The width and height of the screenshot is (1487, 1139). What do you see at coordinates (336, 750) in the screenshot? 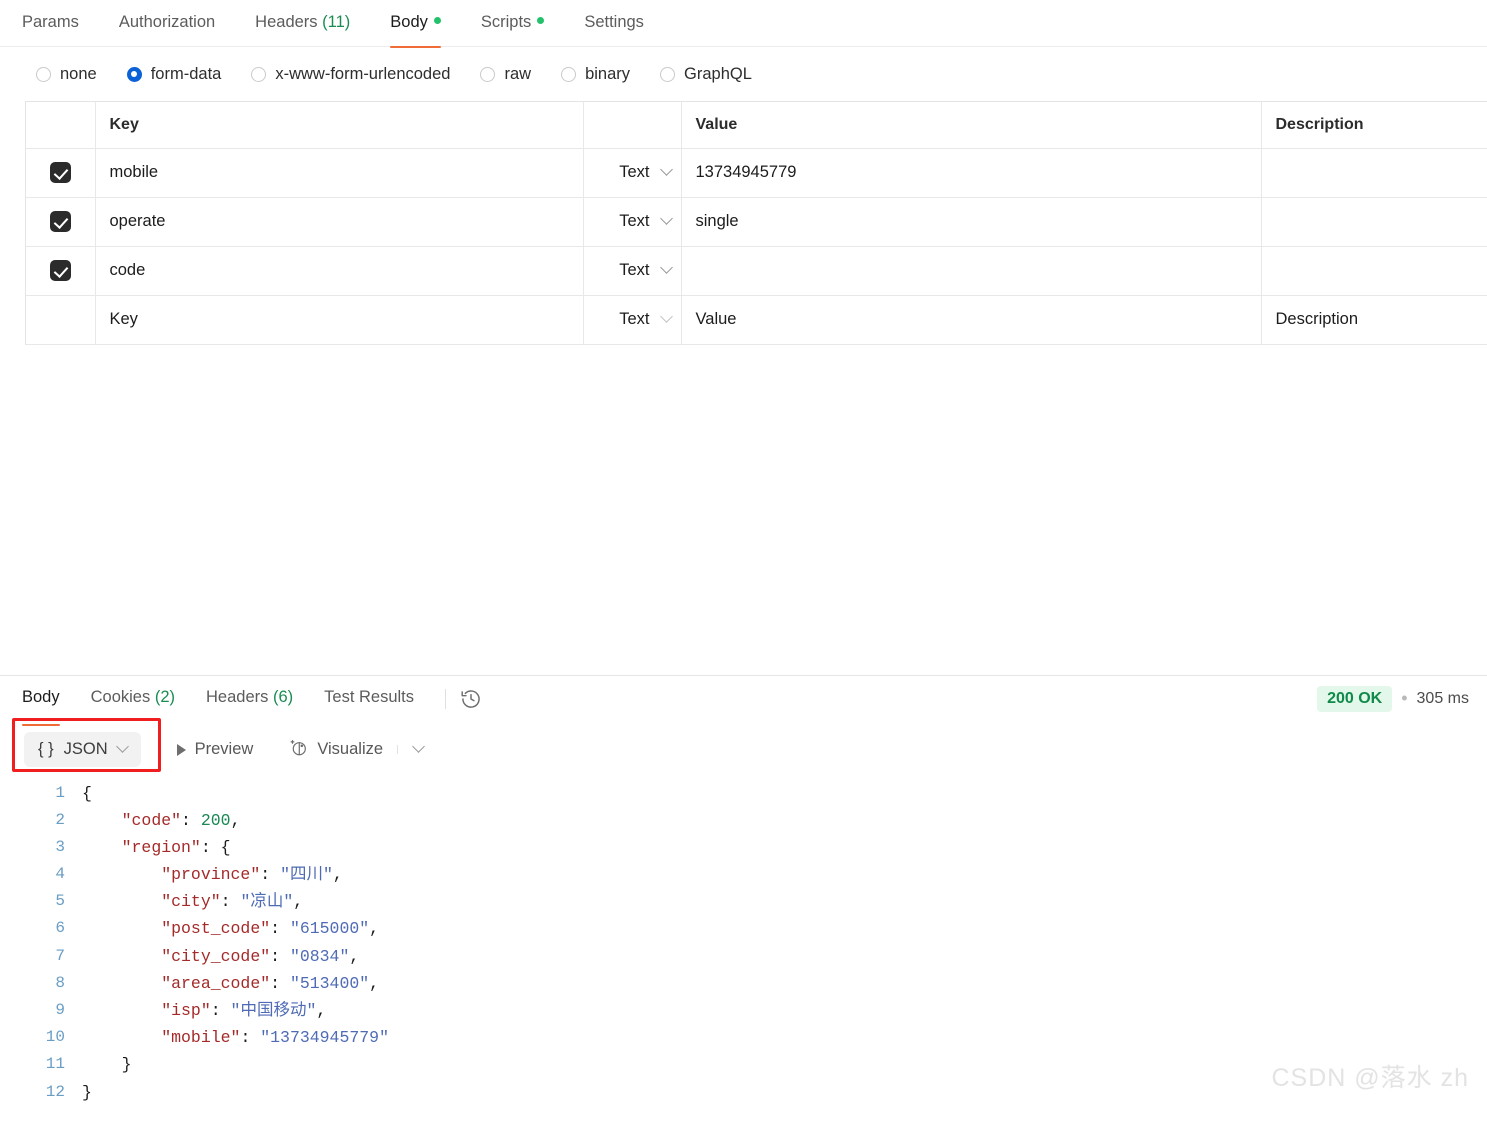
I see `visualize-button: Visualize` at bounding box center [336, 750].